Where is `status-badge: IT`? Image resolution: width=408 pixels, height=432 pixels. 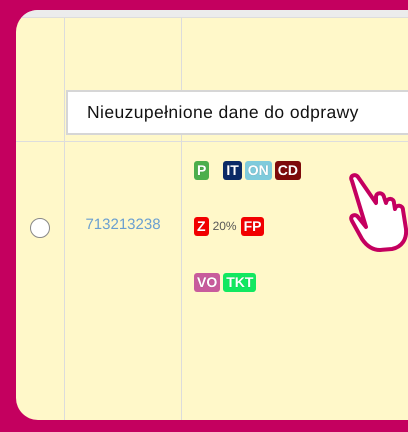 status-badge: IT is located at coordinates (232, 170).